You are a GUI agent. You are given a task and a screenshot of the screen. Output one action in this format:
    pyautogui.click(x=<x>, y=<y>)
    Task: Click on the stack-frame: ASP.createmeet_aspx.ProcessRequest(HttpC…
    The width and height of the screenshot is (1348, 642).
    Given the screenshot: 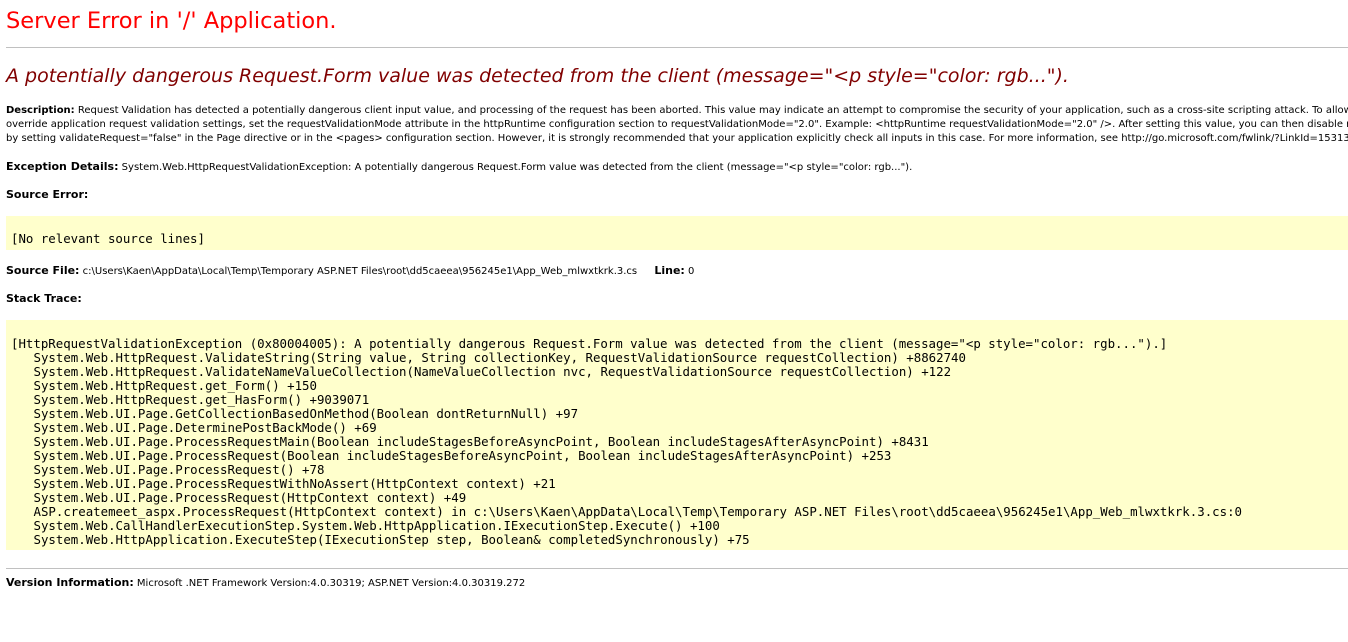 What is the action you would take?
    pyautogui.click(x=638, y=511)
    